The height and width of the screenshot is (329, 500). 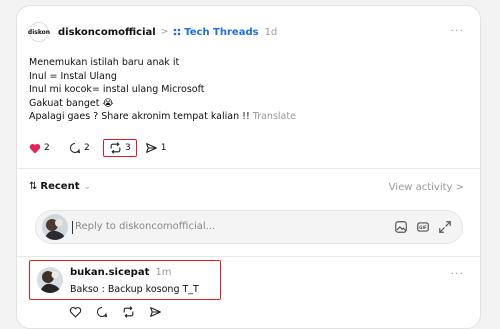 I want to click on reply-actions, so click(x=115, y=312).